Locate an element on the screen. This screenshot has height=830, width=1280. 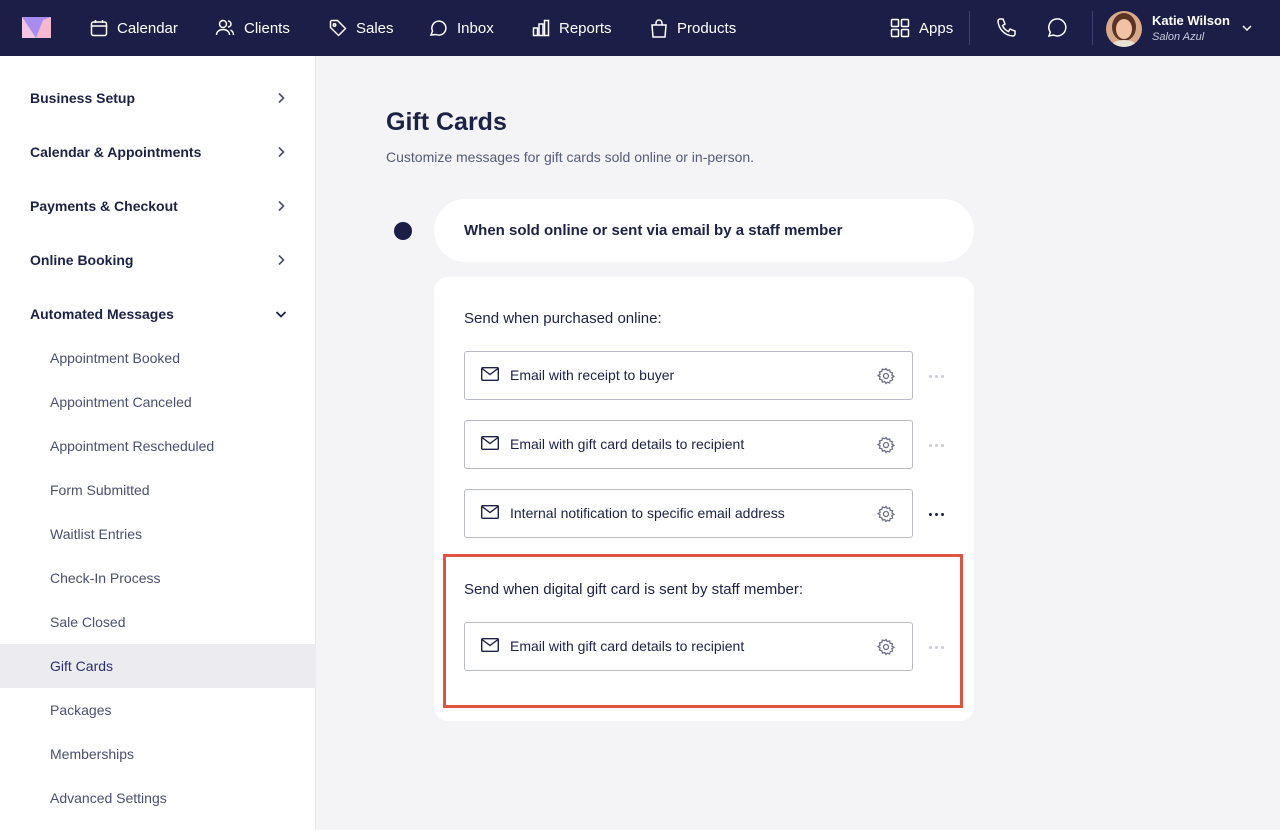
phone-icon is located at coordinates (1007, 28).